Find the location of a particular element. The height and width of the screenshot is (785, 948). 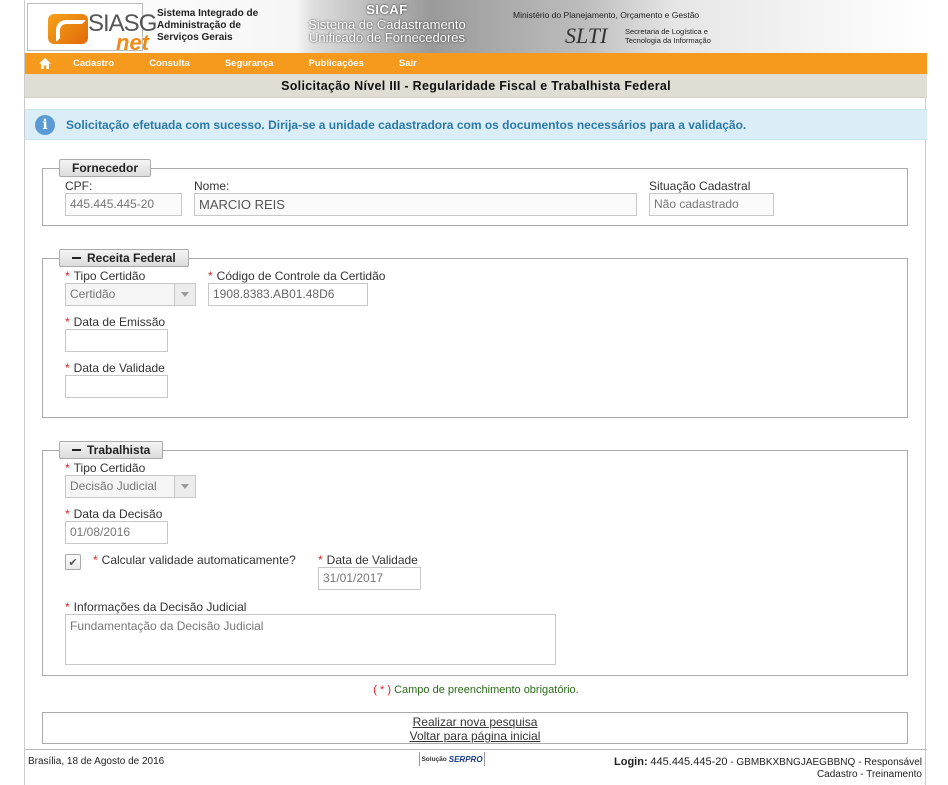

trab-validade-label: * Data de Validade is located at coordinates (368, 560).